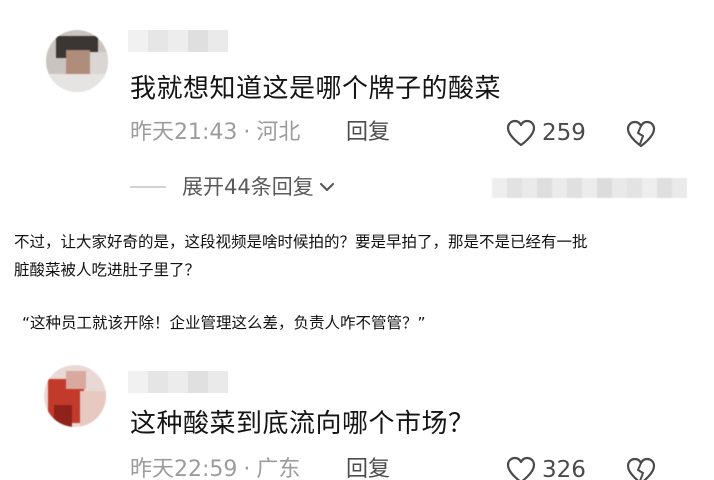  What do you see at coordinates (224, 323) in the screenshot?
I see `article-quote: “这种员工就该开除！企业管理这么差，负责人咋不管管？”` at bounding box center [224, 323].